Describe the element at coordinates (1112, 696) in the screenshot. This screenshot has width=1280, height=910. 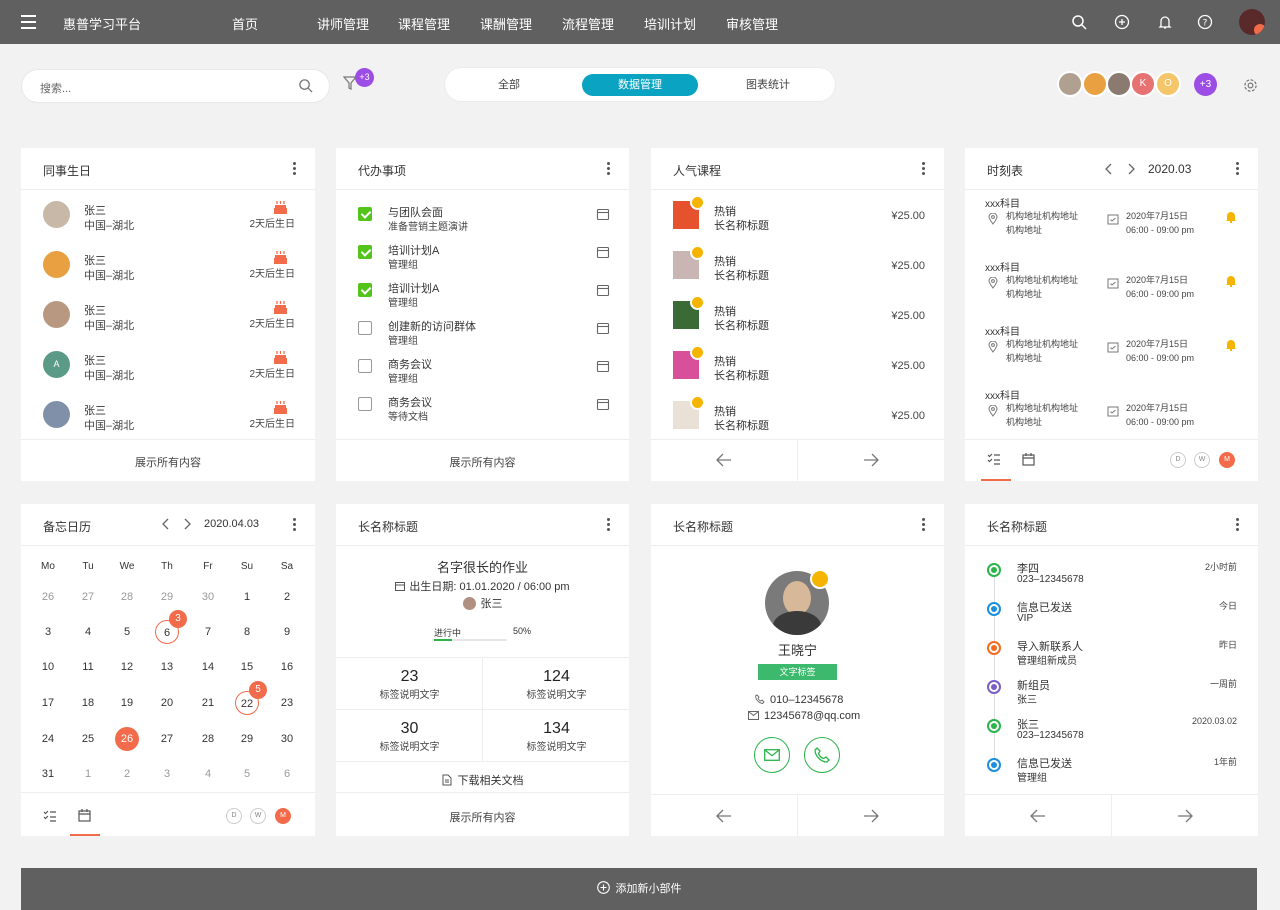
I see `timeline-item: 新组员 张三 一周前` at that location.